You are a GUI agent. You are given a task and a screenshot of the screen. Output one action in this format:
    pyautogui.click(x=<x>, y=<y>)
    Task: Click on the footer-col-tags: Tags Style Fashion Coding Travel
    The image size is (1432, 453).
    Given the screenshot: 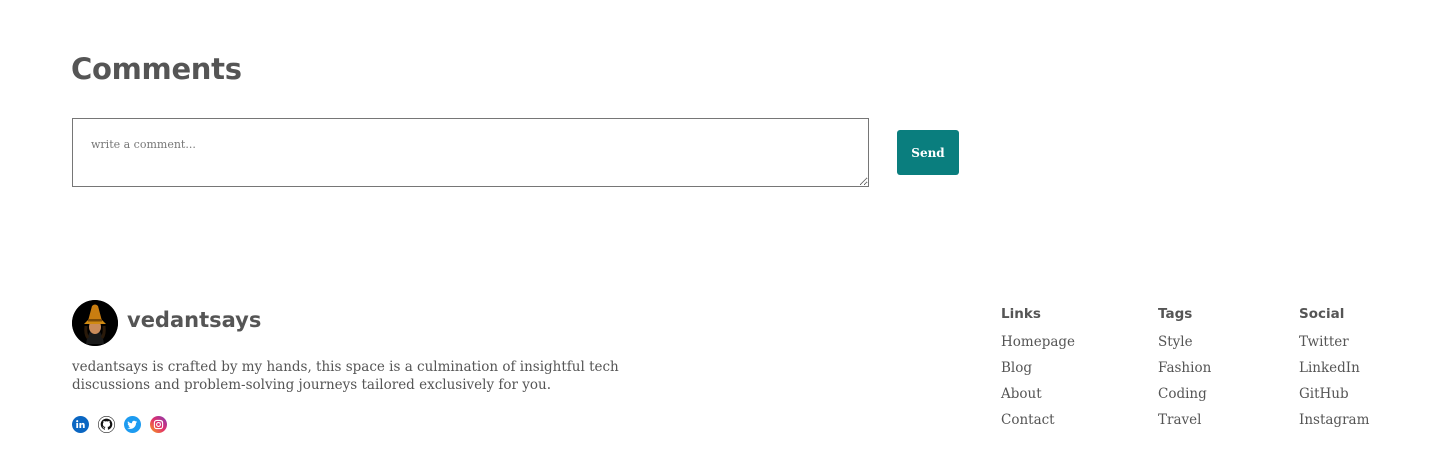 What is the action you would take?
    pyautogui.click(x=1184, y=371)
    